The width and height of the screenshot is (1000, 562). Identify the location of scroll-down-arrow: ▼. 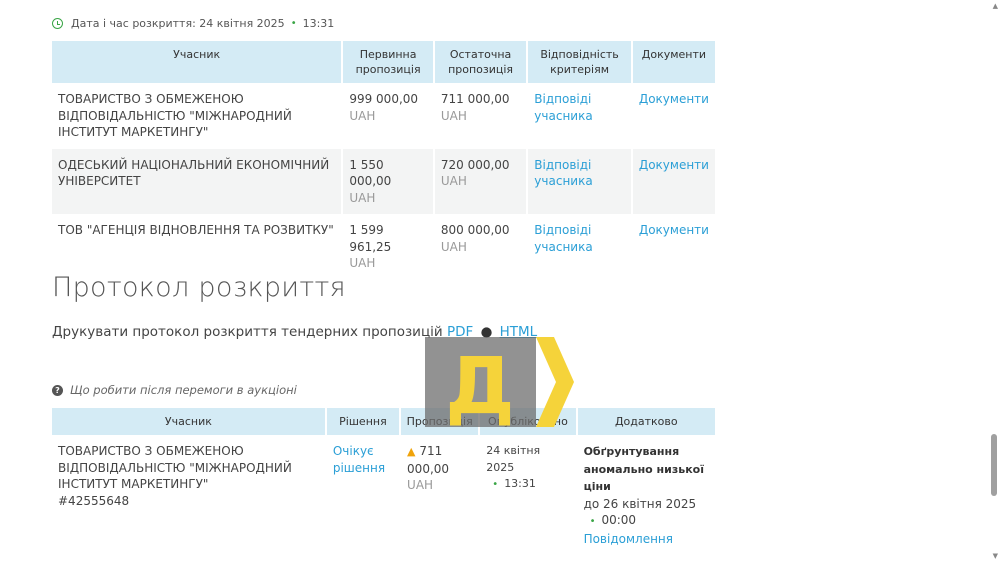
(995, 556).